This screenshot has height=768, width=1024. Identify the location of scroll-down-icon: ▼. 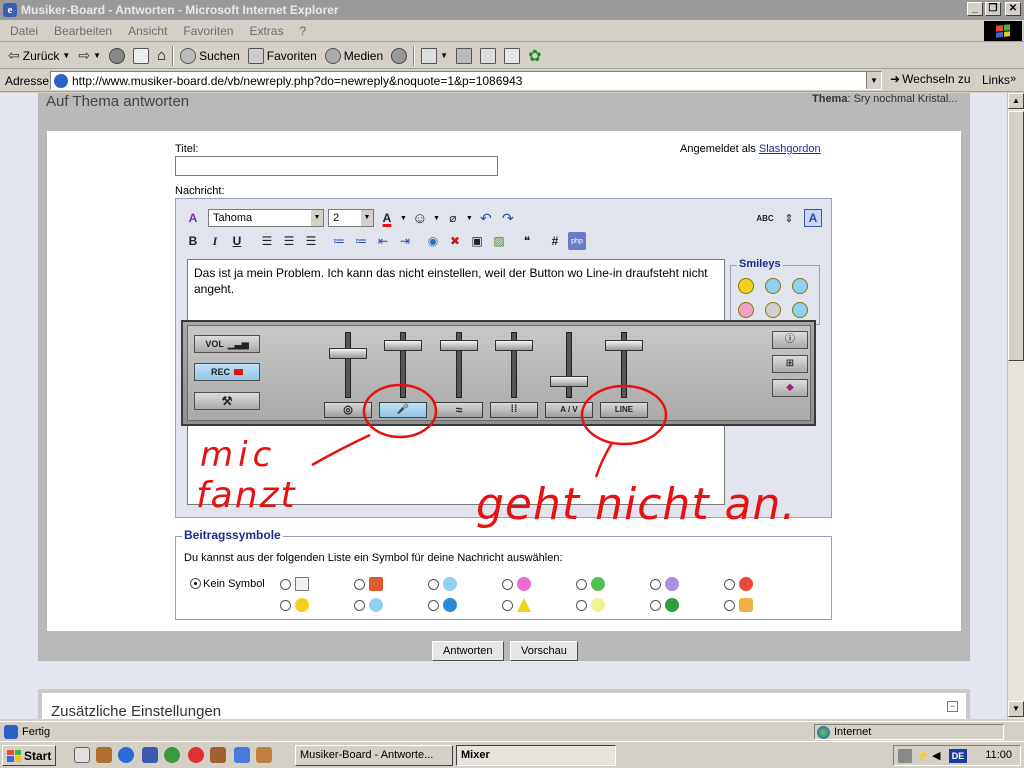
(1016, 709).